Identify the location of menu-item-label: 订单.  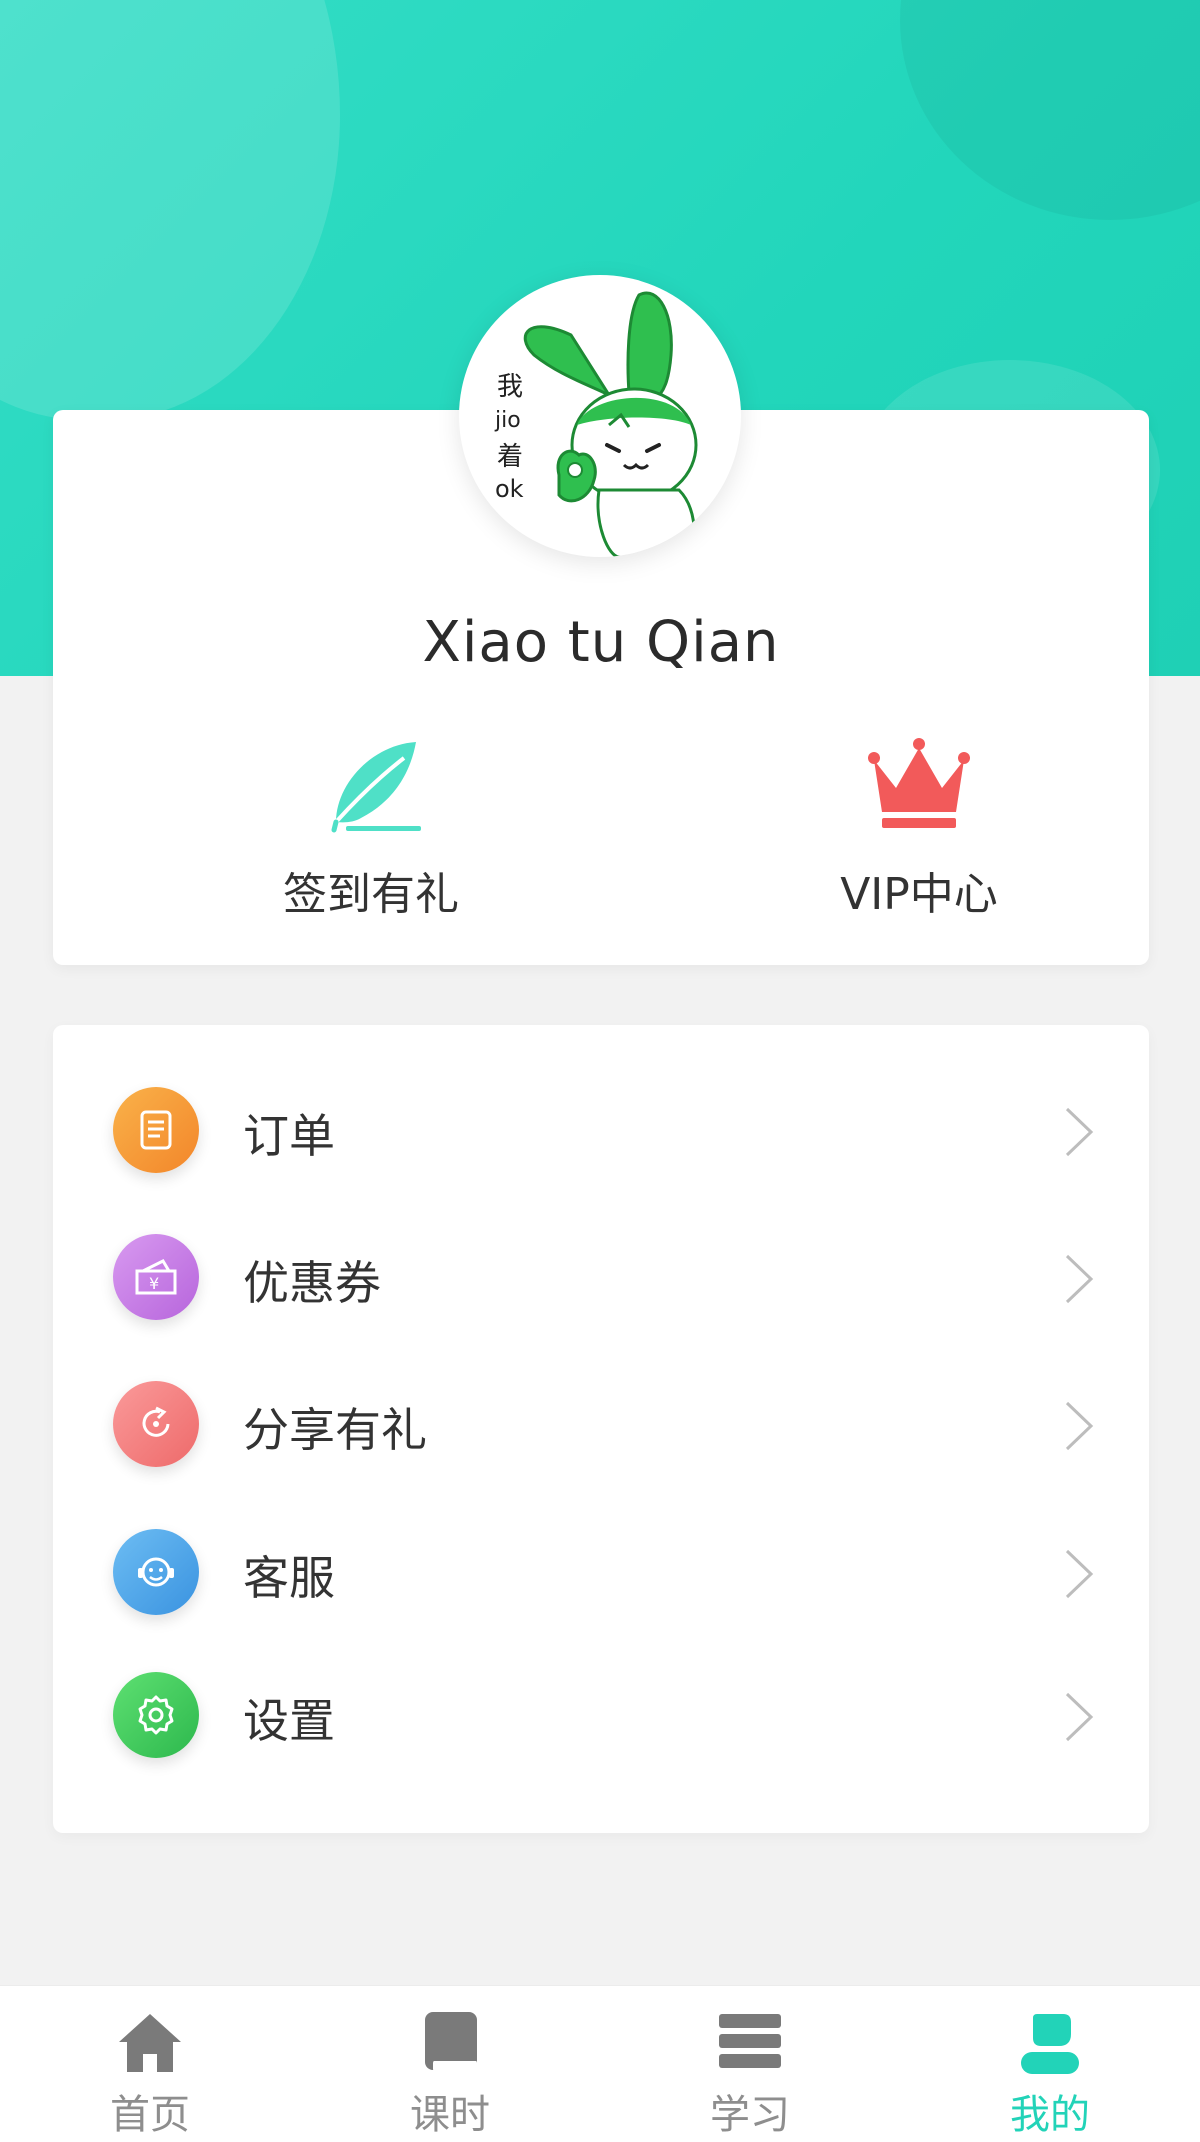
(289, 1136).